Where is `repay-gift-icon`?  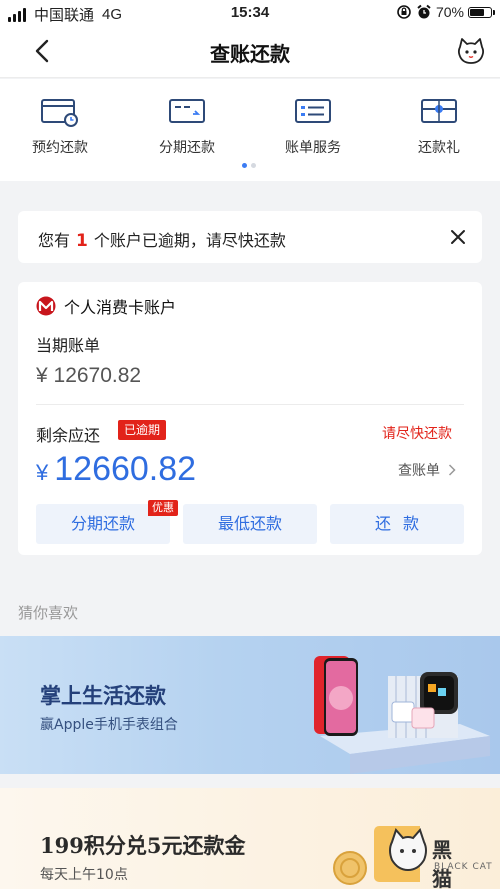
repay-gift-icon is located at coordinates (439, 111).